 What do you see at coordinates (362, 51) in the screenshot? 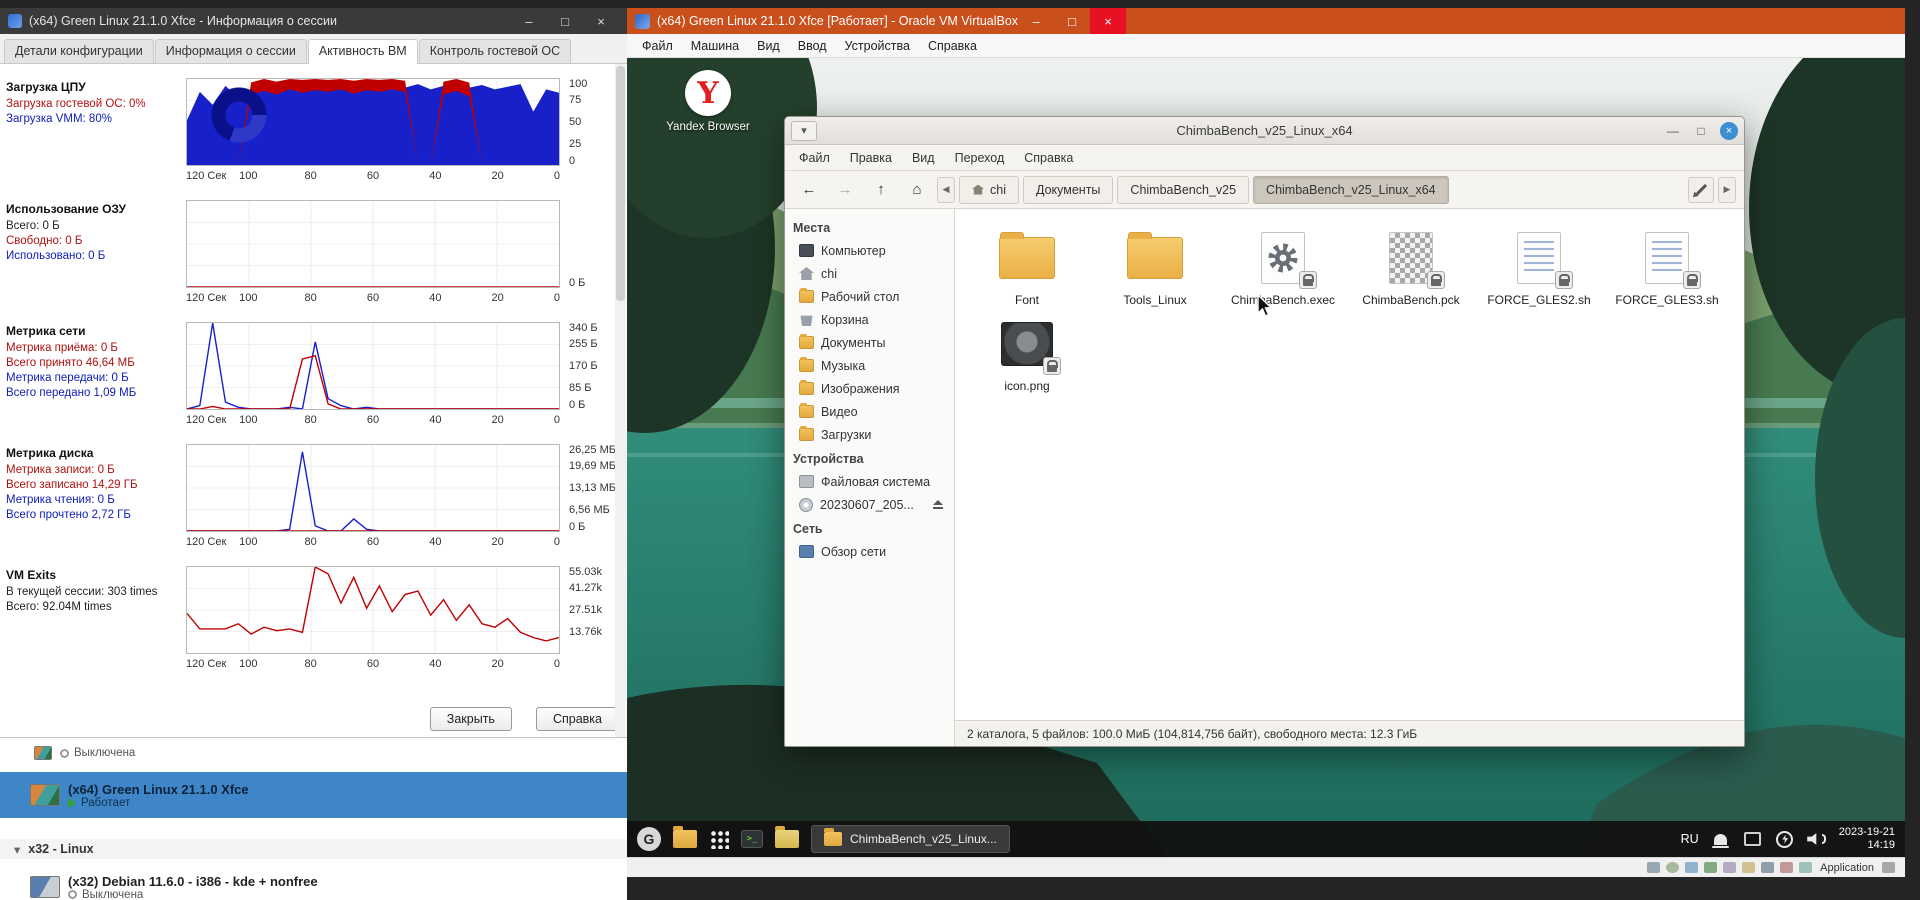
I see `tab-vm-activity: Активность ВМ` at bounding box center [362, 51].